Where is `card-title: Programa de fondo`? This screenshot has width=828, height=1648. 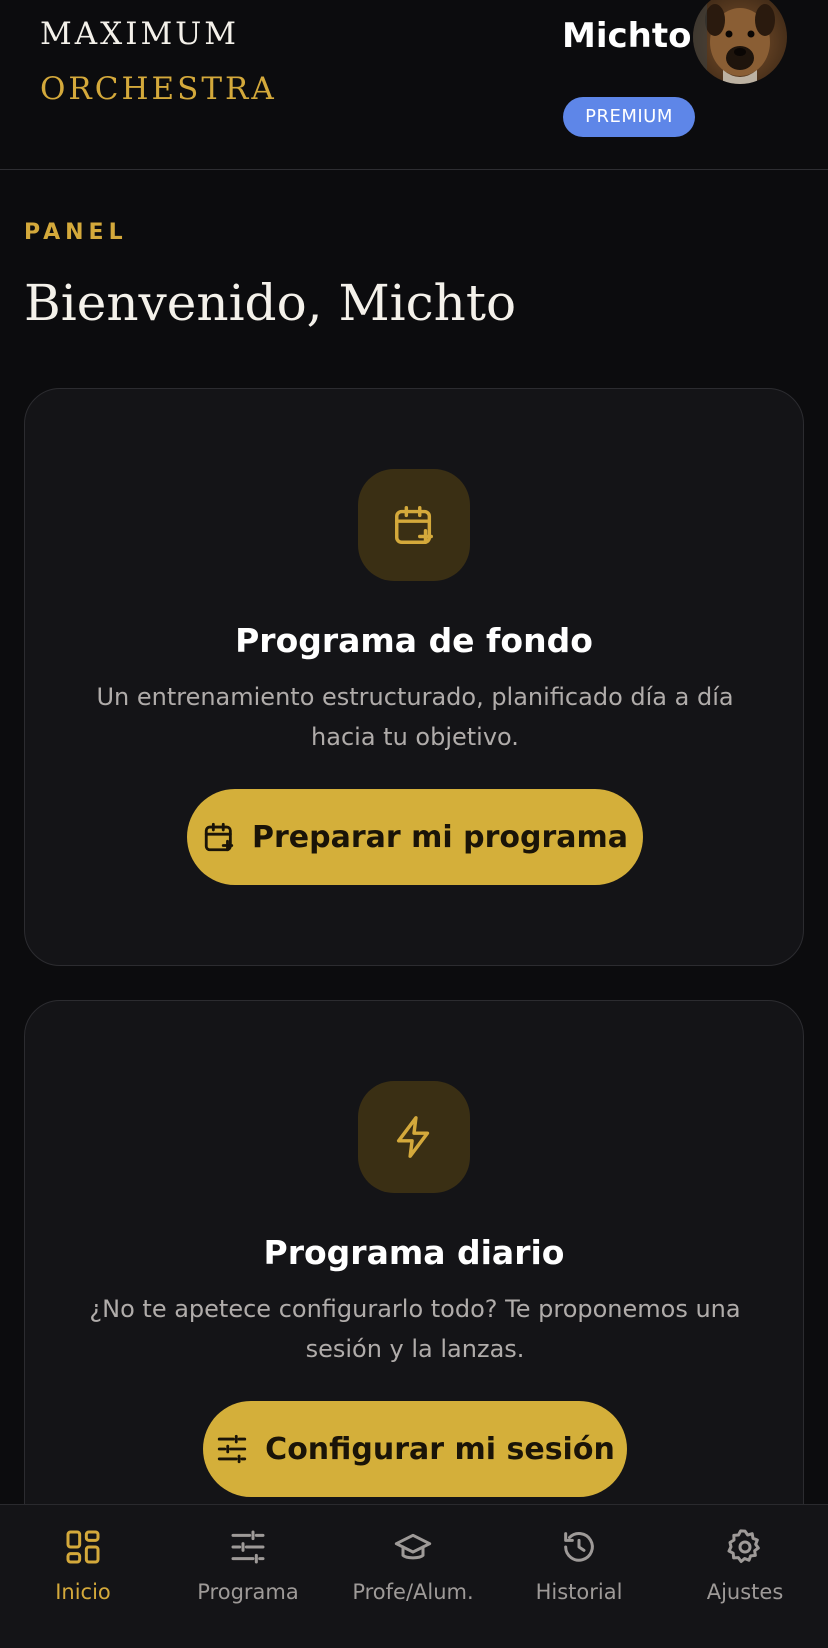
card-title: Programa de fondo is located at coordinates (414, 640).